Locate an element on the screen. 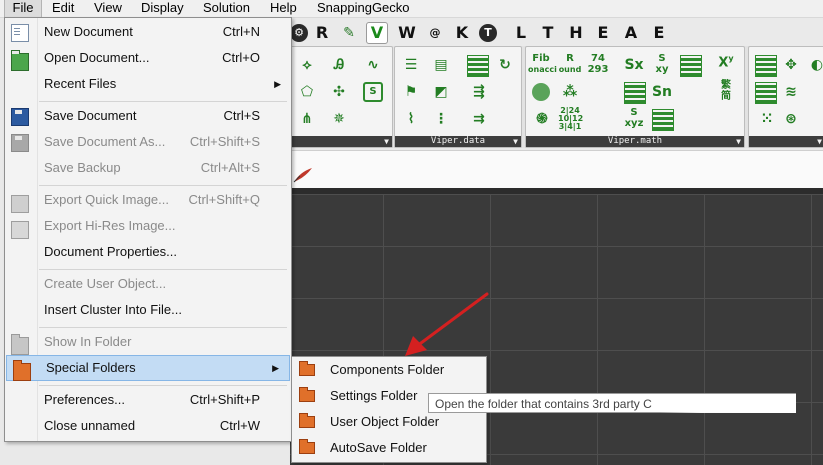  math-grid-2-icon is located at coordinates (663, 120).